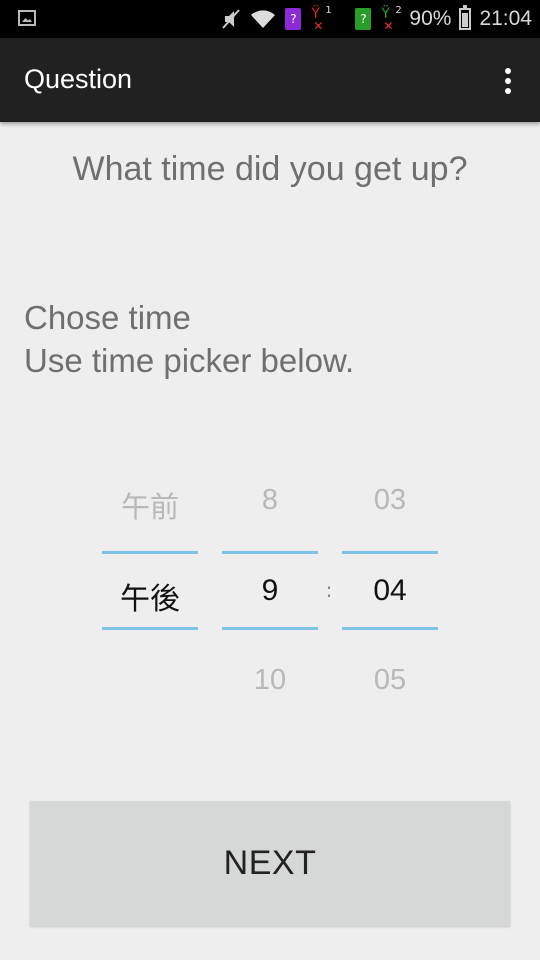 The width and height of the screenshot is (540, 960). Describe the element at coordinates (270, 863) in the screenshot. I see `next-button: NEXT` at that location.